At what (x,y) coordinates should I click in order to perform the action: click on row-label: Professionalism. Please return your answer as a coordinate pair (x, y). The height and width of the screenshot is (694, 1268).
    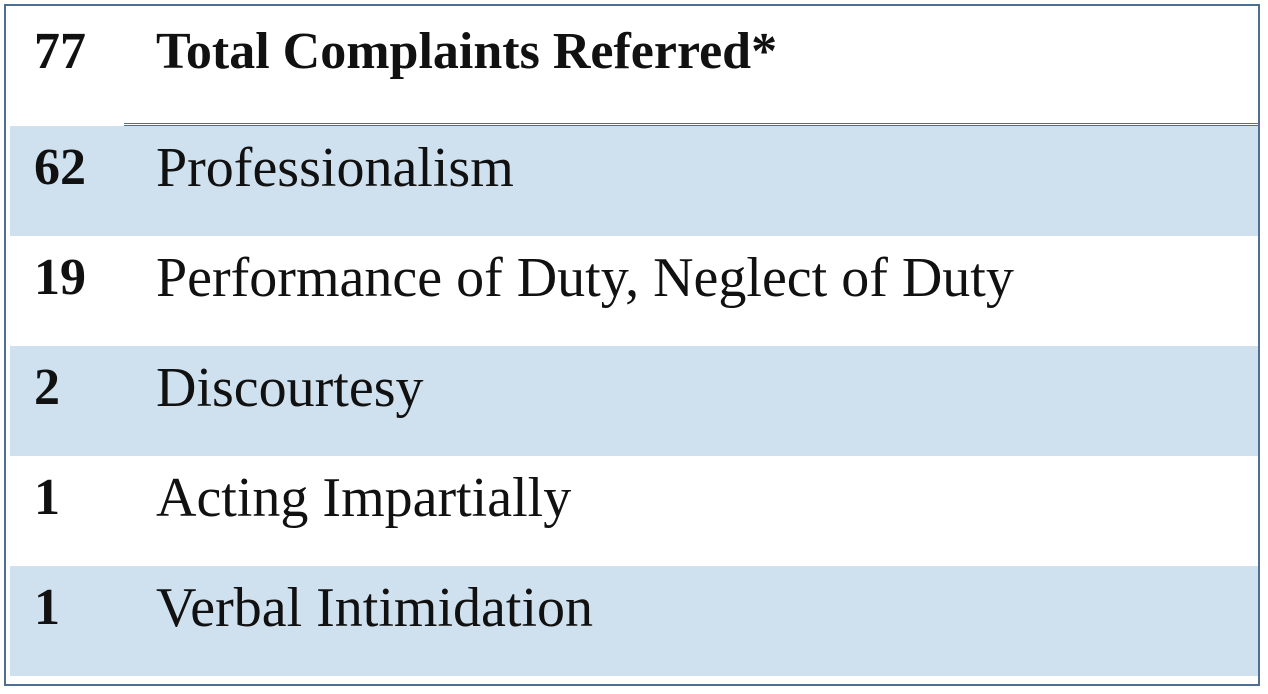
    Looking at the image, I should click on (335, 168).